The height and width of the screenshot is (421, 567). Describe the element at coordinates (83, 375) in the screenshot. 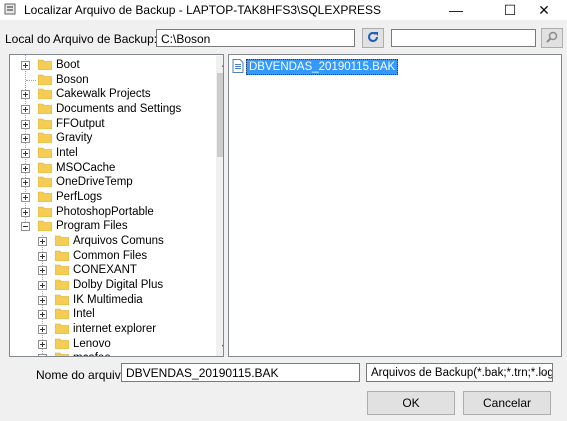

I see `file-name-label: Nome do arquivo:` at that location.